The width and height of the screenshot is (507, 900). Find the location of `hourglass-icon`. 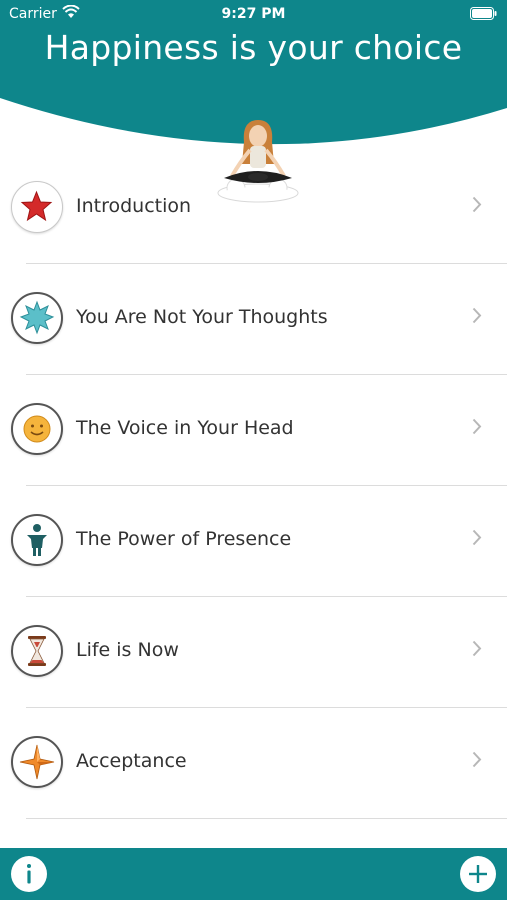

hourglass-icon is located at coordinates (37, 651).